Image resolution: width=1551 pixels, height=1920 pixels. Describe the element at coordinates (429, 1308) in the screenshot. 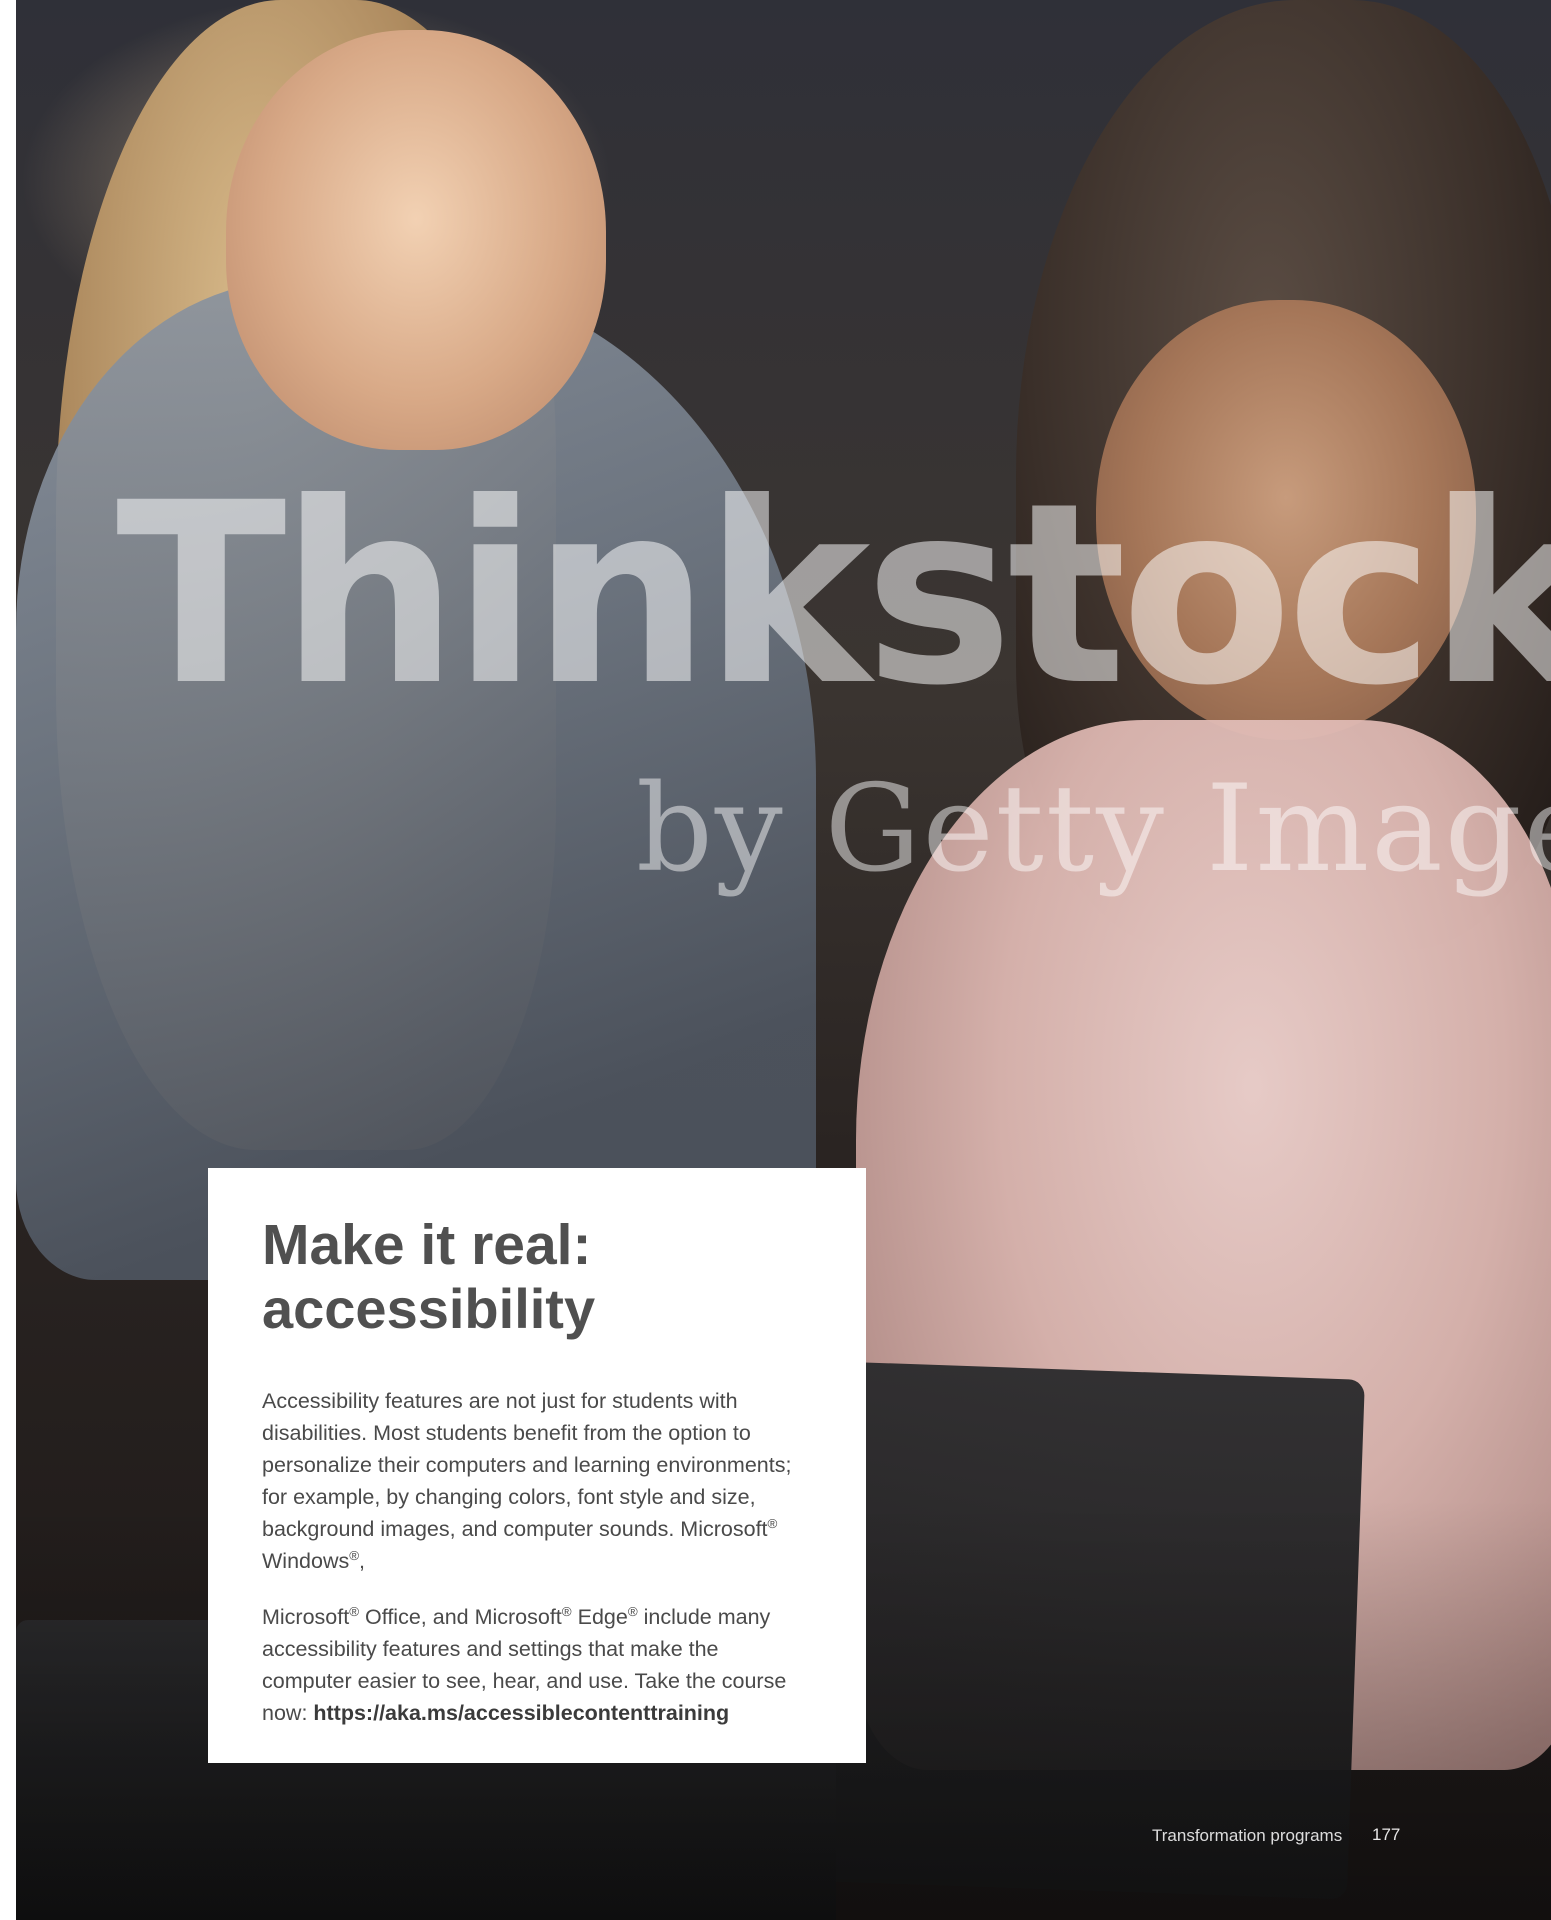

I see `card-subtitle: accessibility` at that location.